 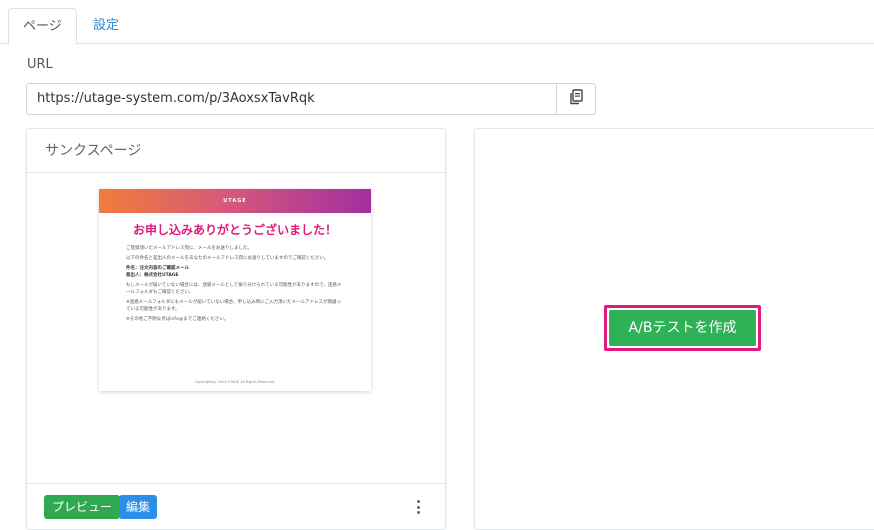 What do you see at coordinates (106, 26) in the screenshot?
I see `tab-settings: 設定` at bounding box center [106, 26].